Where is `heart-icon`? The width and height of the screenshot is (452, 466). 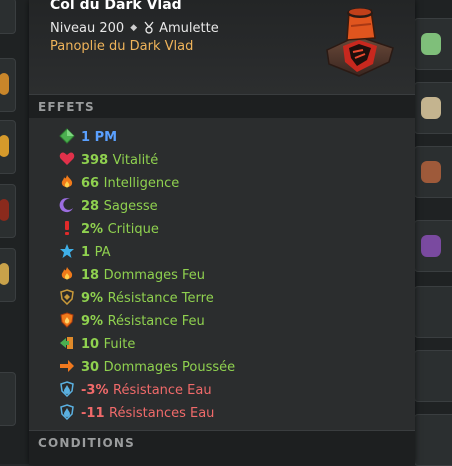 heart-icon is located at coordinates (67, 158).